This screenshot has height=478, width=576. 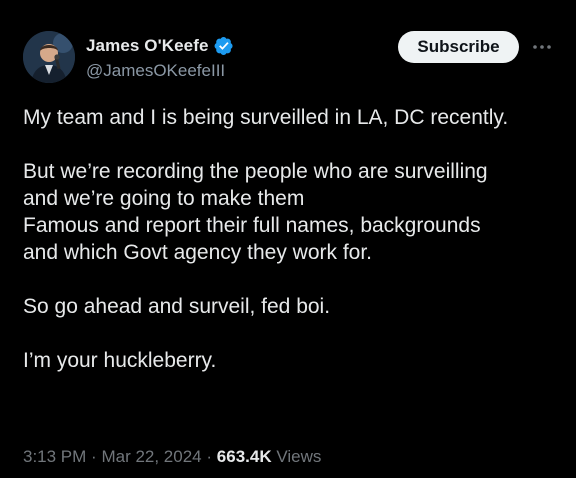 What do you see at coordinates (151, 456) in the screenshot?
I see `tweet-date: Mar 22, 2024` at bounding box center [151, 456].